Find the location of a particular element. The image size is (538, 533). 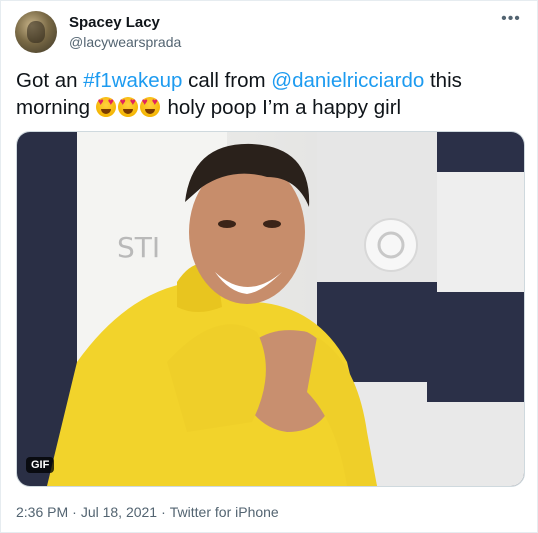

more-options-icon: ••• is located at coordinates (511, 19).